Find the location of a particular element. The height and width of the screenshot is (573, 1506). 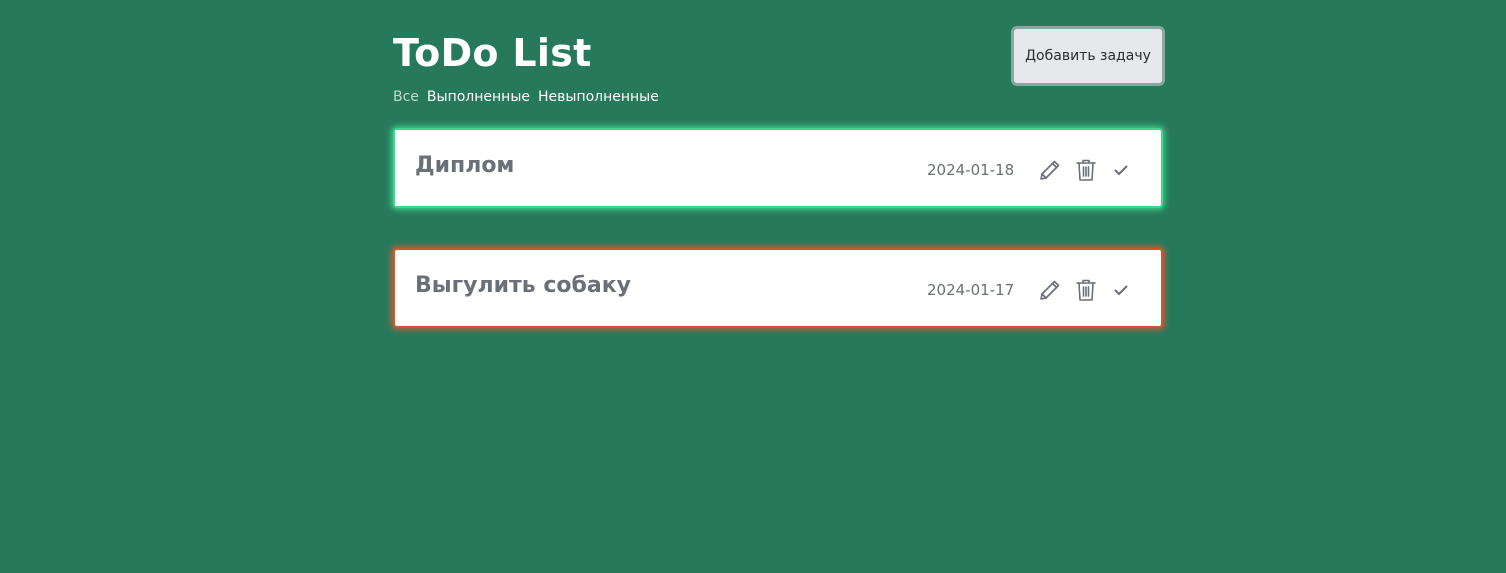

task-card-pending: Выгулить собаку 2024-01-17 is located at coordinates (778, 288).